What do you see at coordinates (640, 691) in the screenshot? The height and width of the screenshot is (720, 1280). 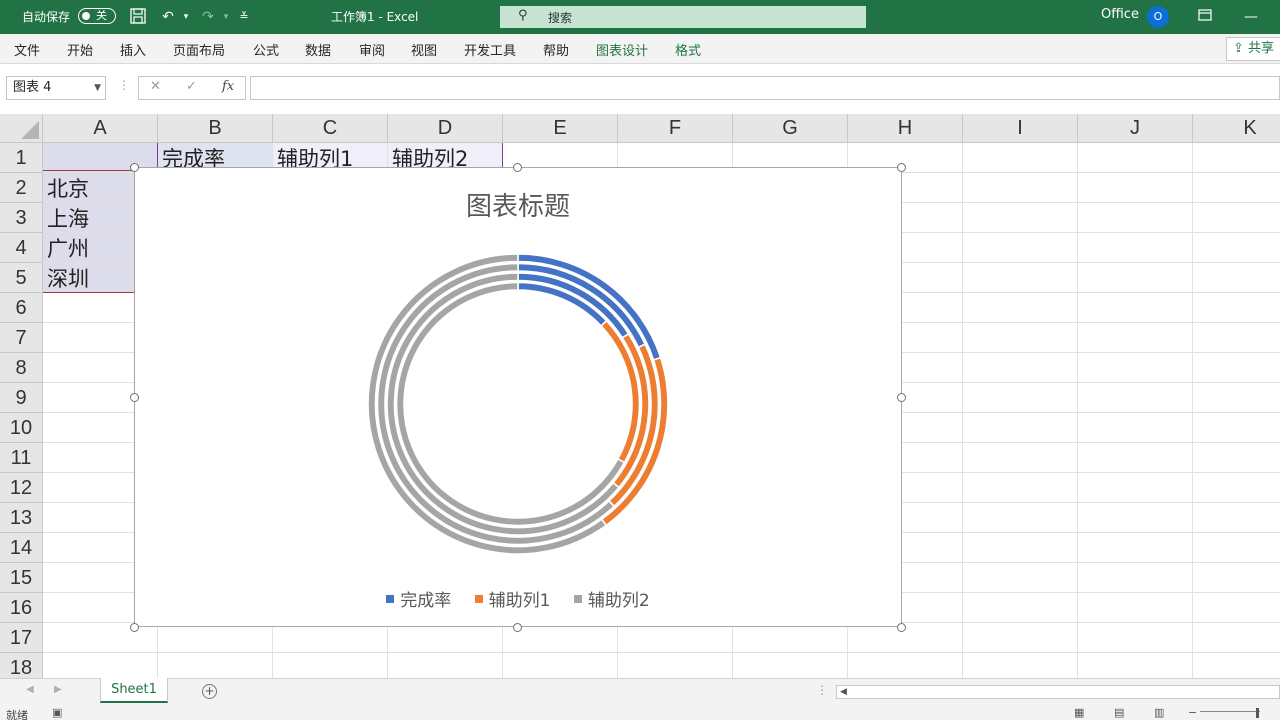 I see `sheet-tab-bar: ◀ ▶ Sheet1 + ⋮ ◀` at bounding box center [640, 691].